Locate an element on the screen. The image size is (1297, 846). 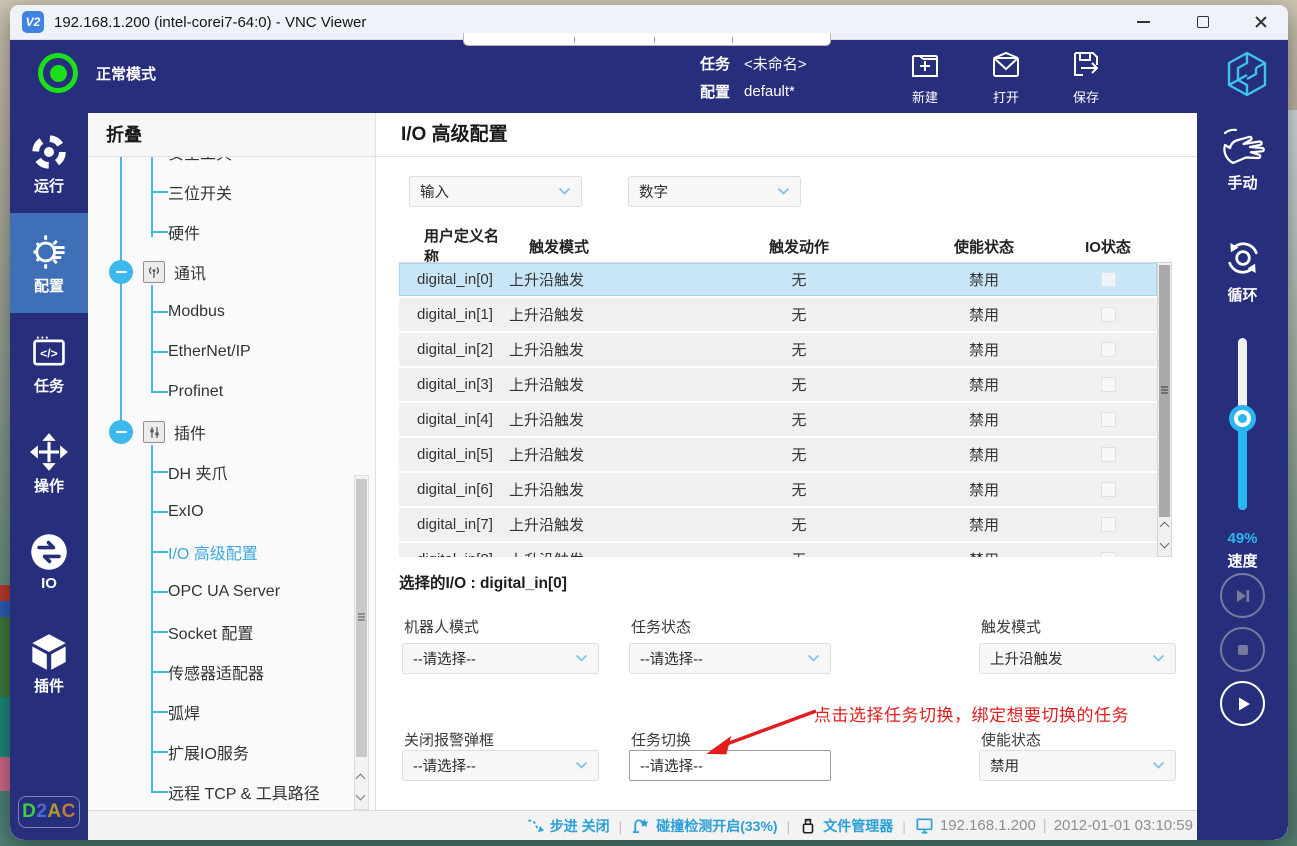
tree-item: 插件 is located at coordinates (223, 432).